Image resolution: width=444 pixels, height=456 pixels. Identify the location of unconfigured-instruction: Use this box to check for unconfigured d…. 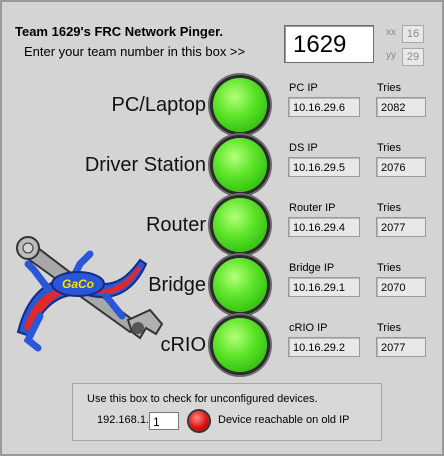
(202, 399).